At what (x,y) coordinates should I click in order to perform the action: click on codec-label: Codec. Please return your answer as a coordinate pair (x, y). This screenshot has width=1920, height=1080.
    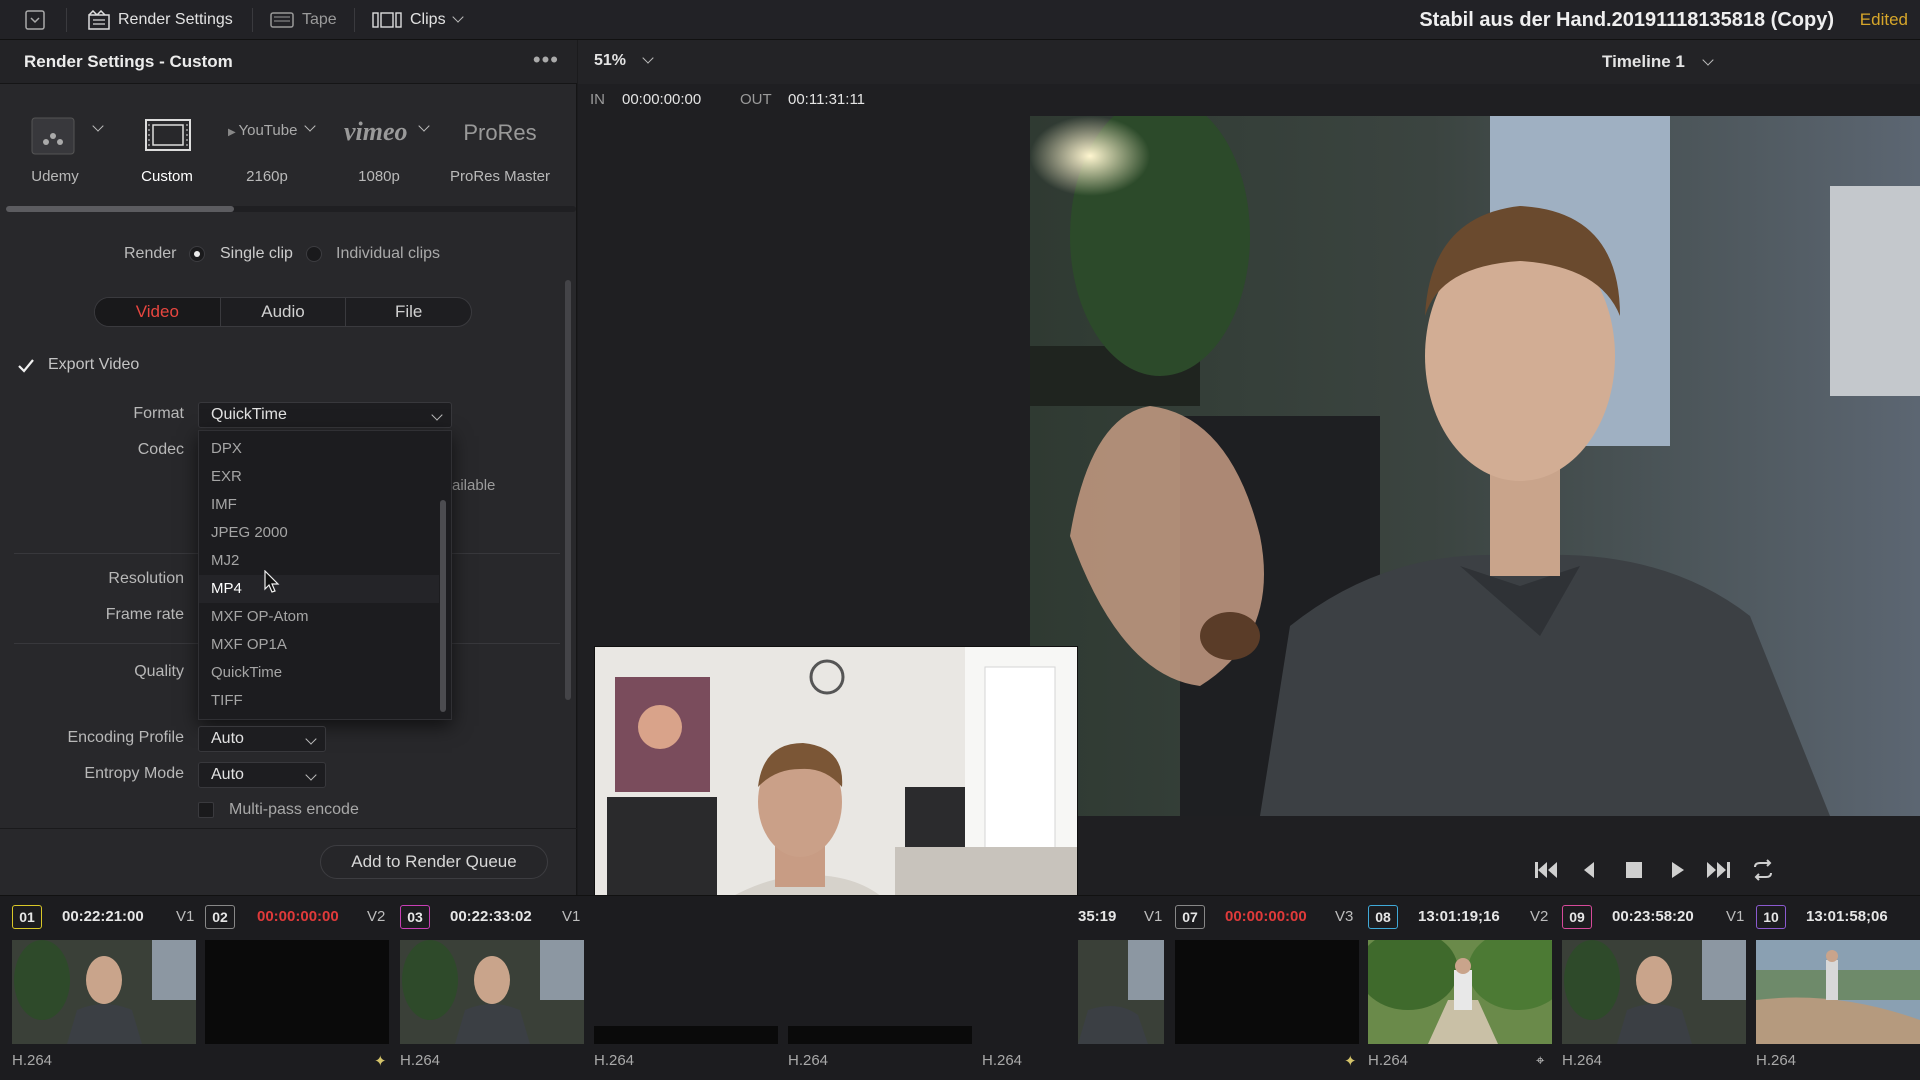
    Looking at the image, I should click on (160, 449).